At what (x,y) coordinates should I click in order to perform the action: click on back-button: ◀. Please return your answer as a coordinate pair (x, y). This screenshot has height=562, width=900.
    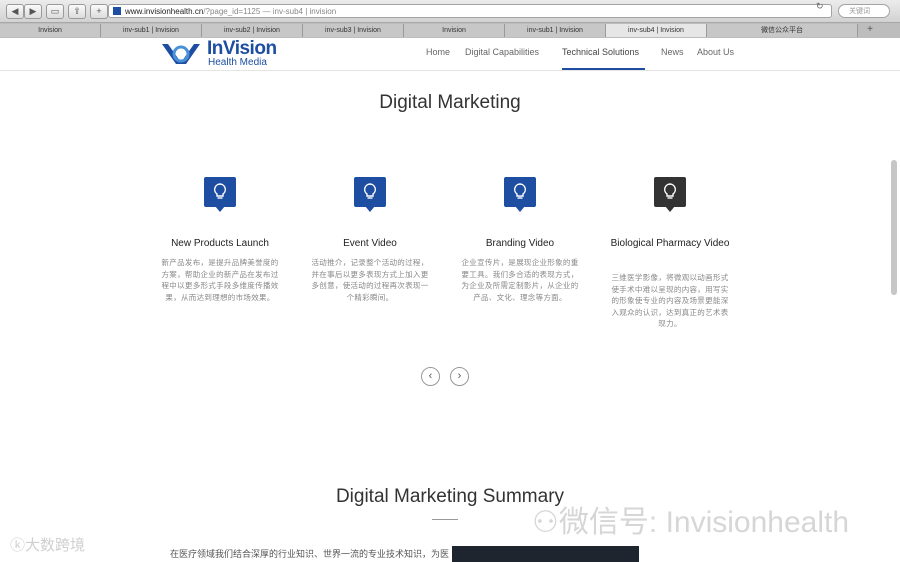
    Looking at the image, I should click on (15, 11).